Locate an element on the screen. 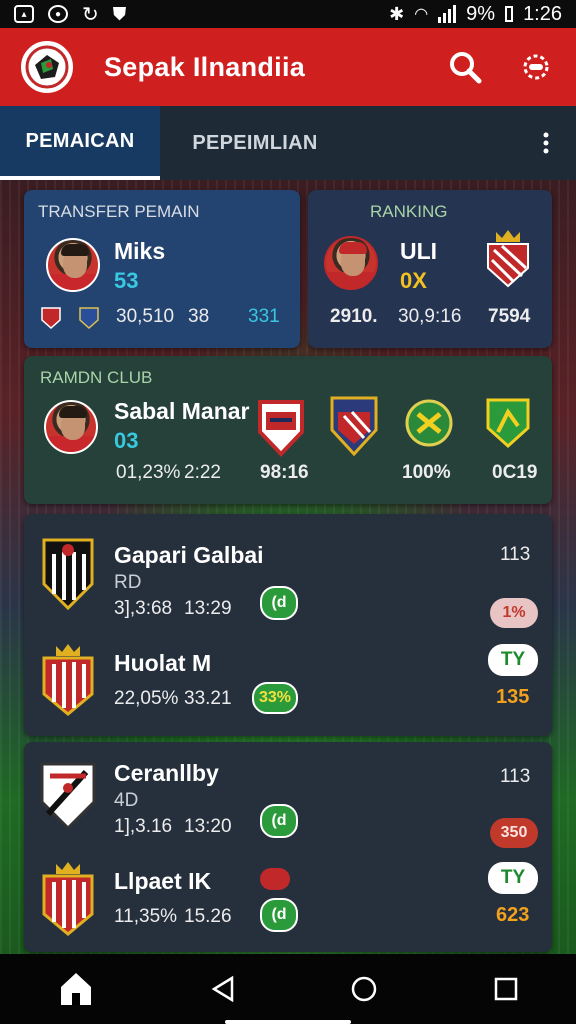  battery-percent: 9% is located at coordinates (481, 13).